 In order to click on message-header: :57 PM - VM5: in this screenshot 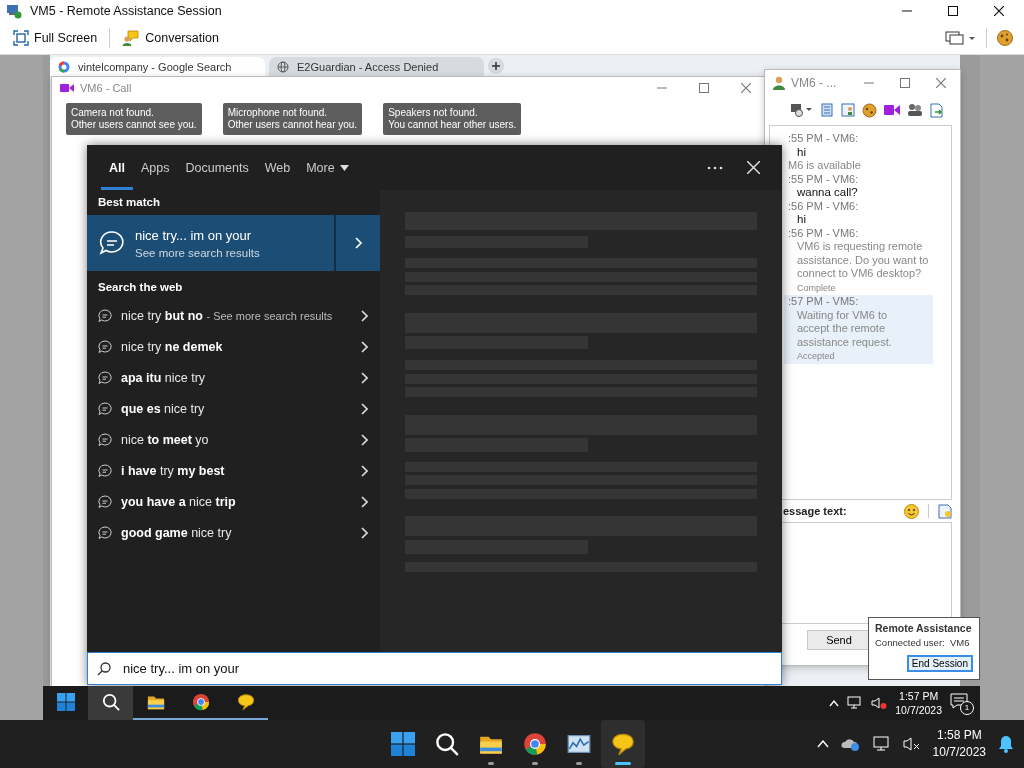, I will do `click(824, 302)`.